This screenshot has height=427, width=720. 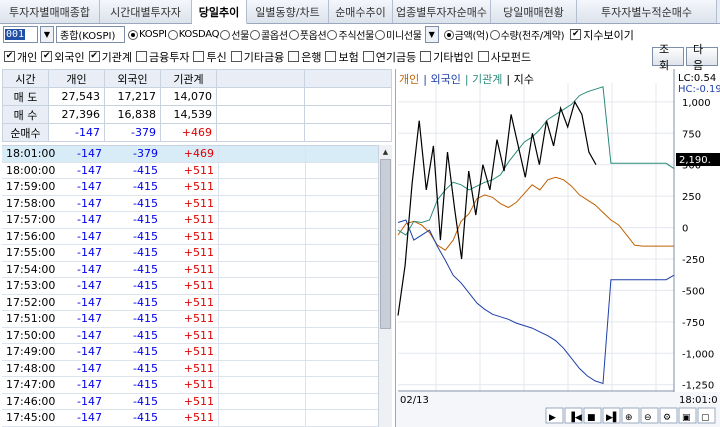 I want to click on header-institution: 기관계, so click(x=188, y=78).